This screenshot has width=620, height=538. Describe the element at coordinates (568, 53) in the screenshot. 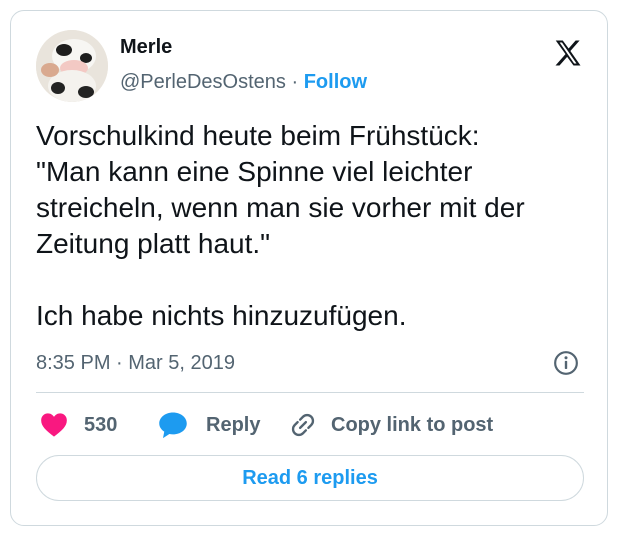

I see `x-logo-icon` at that location.